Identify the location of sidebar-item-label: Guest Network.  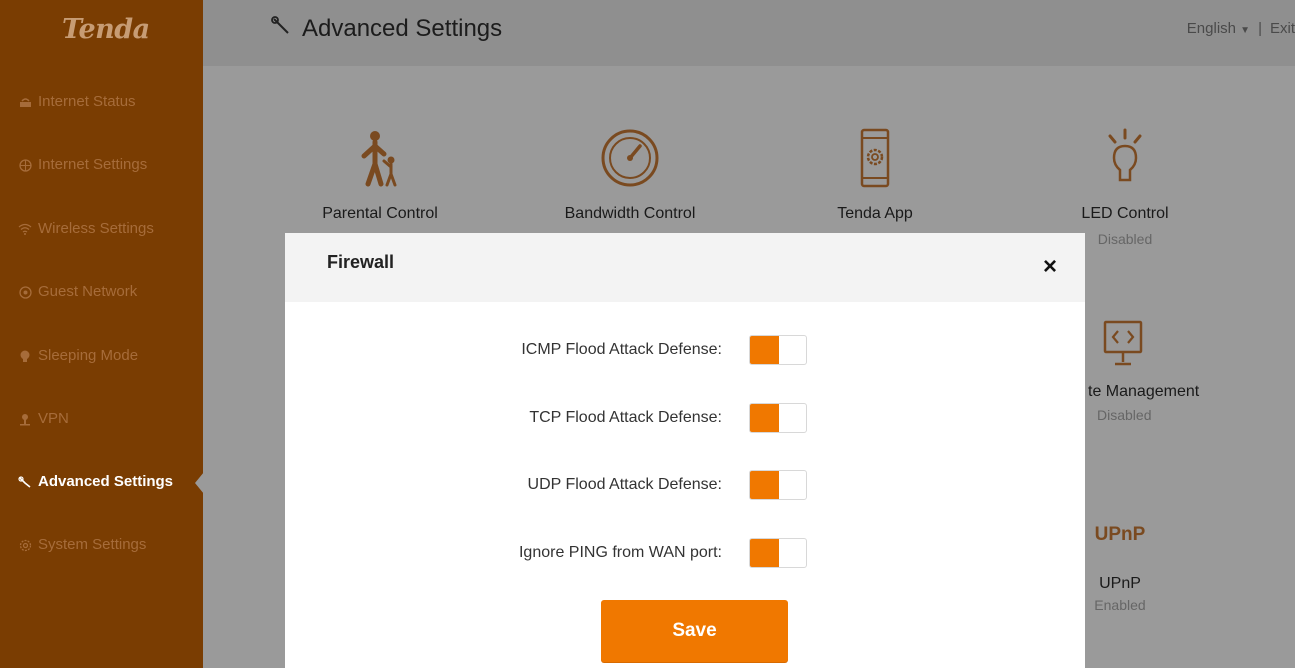
(88, 291).